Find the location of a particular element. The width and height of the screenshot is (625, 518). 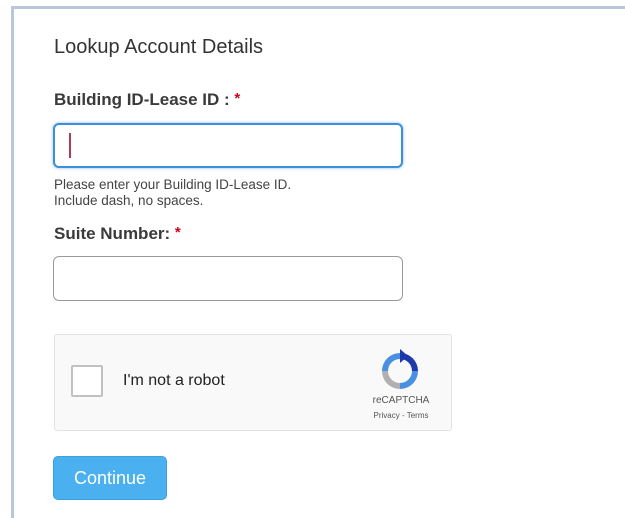

recaptcha-logo-icon is located at coordinates (400, 369).